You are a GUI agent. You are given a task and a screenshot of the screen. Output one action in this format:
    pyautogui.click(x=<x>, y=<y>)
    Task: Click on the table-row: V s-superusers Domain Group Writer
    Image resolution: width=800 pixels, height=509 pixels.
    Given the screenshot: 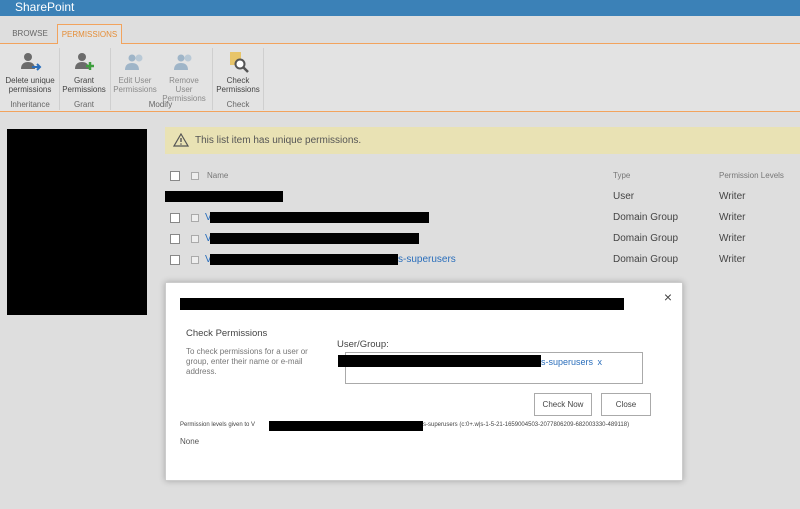 What is the action you would take?
    pyautogui.click(x=482, y=260)
    